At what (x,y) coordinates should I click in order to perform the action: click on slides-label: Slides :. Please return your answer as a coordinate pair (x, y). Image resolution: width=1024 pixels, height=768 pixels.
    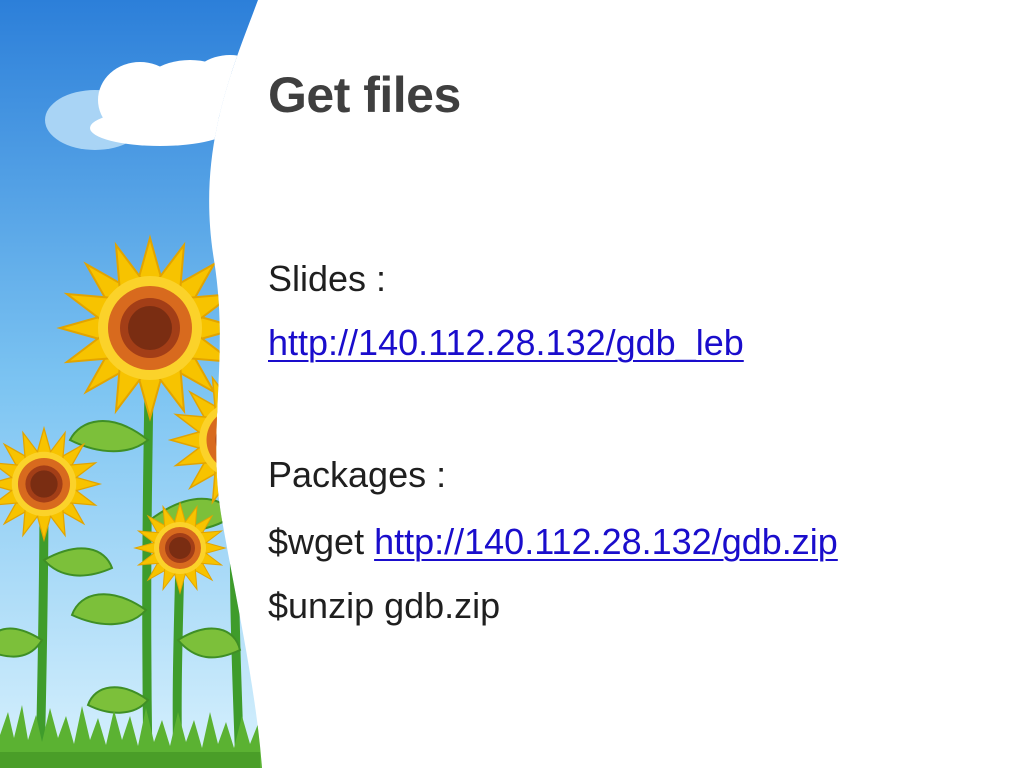
    Looking at the image, I should click on (327, 278).